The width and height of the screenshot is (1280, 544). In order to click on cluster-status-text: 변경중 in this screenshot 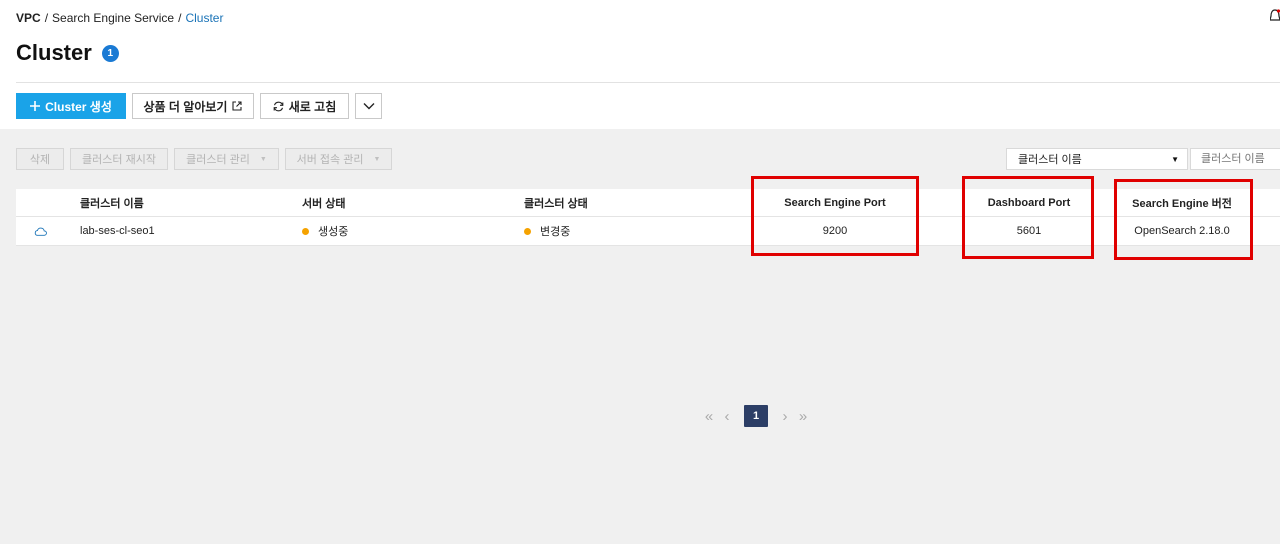, I will do `click(555, 232)`.